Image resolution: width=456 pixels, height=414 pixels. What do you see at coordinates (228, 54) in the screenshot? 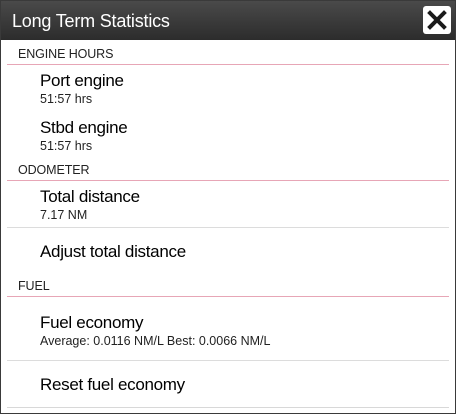
I see `section-engine-hours: ENGINE HOURS` at bounding box center [228, 54].